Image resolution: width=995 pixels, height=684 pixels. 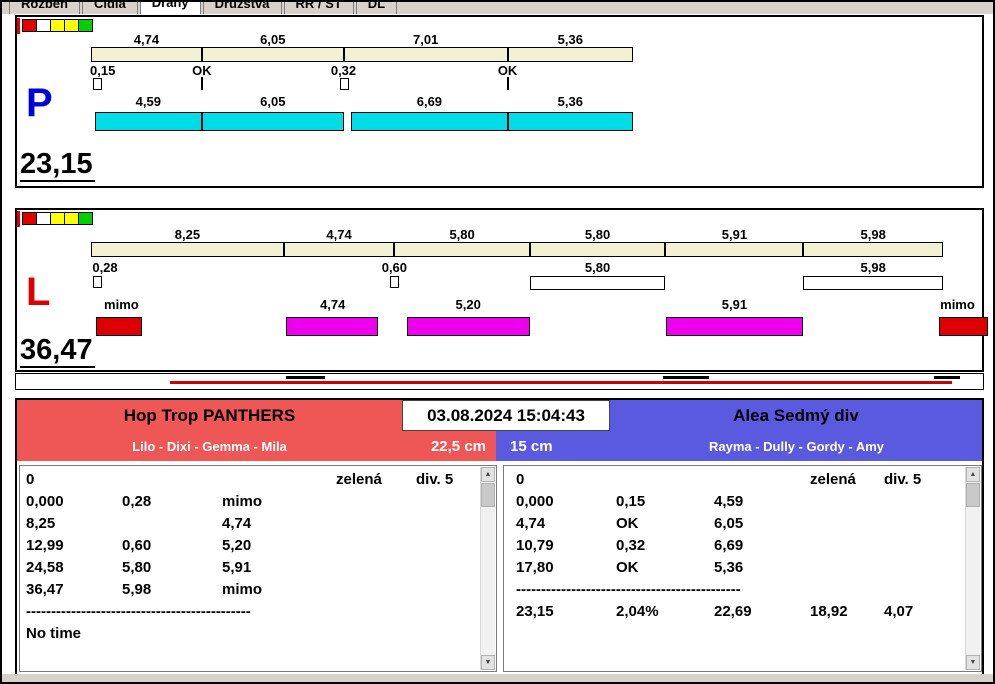 I want to click on list-row: 0,000 0,15 4,59, so click(x=734, y=503).